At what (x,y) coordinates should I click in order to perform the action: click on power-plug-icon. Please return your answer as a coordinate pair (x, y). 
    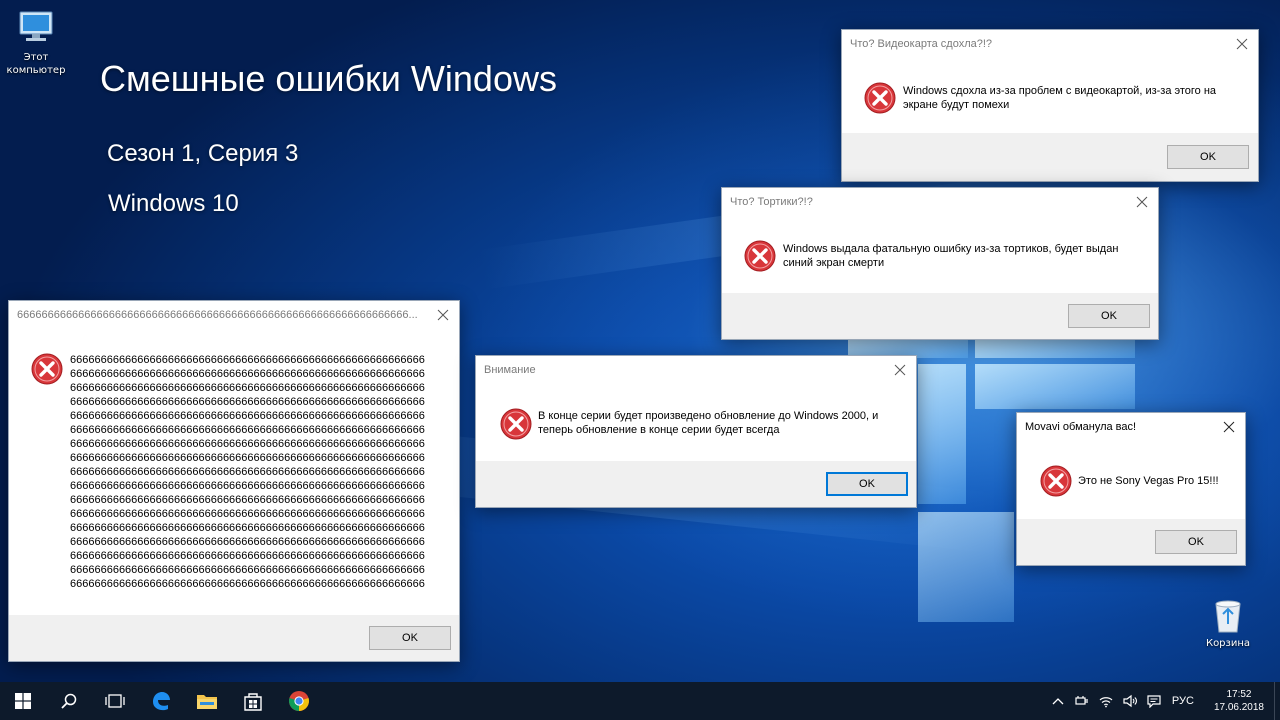
    Looking at the image, I should click on (1081, 700).